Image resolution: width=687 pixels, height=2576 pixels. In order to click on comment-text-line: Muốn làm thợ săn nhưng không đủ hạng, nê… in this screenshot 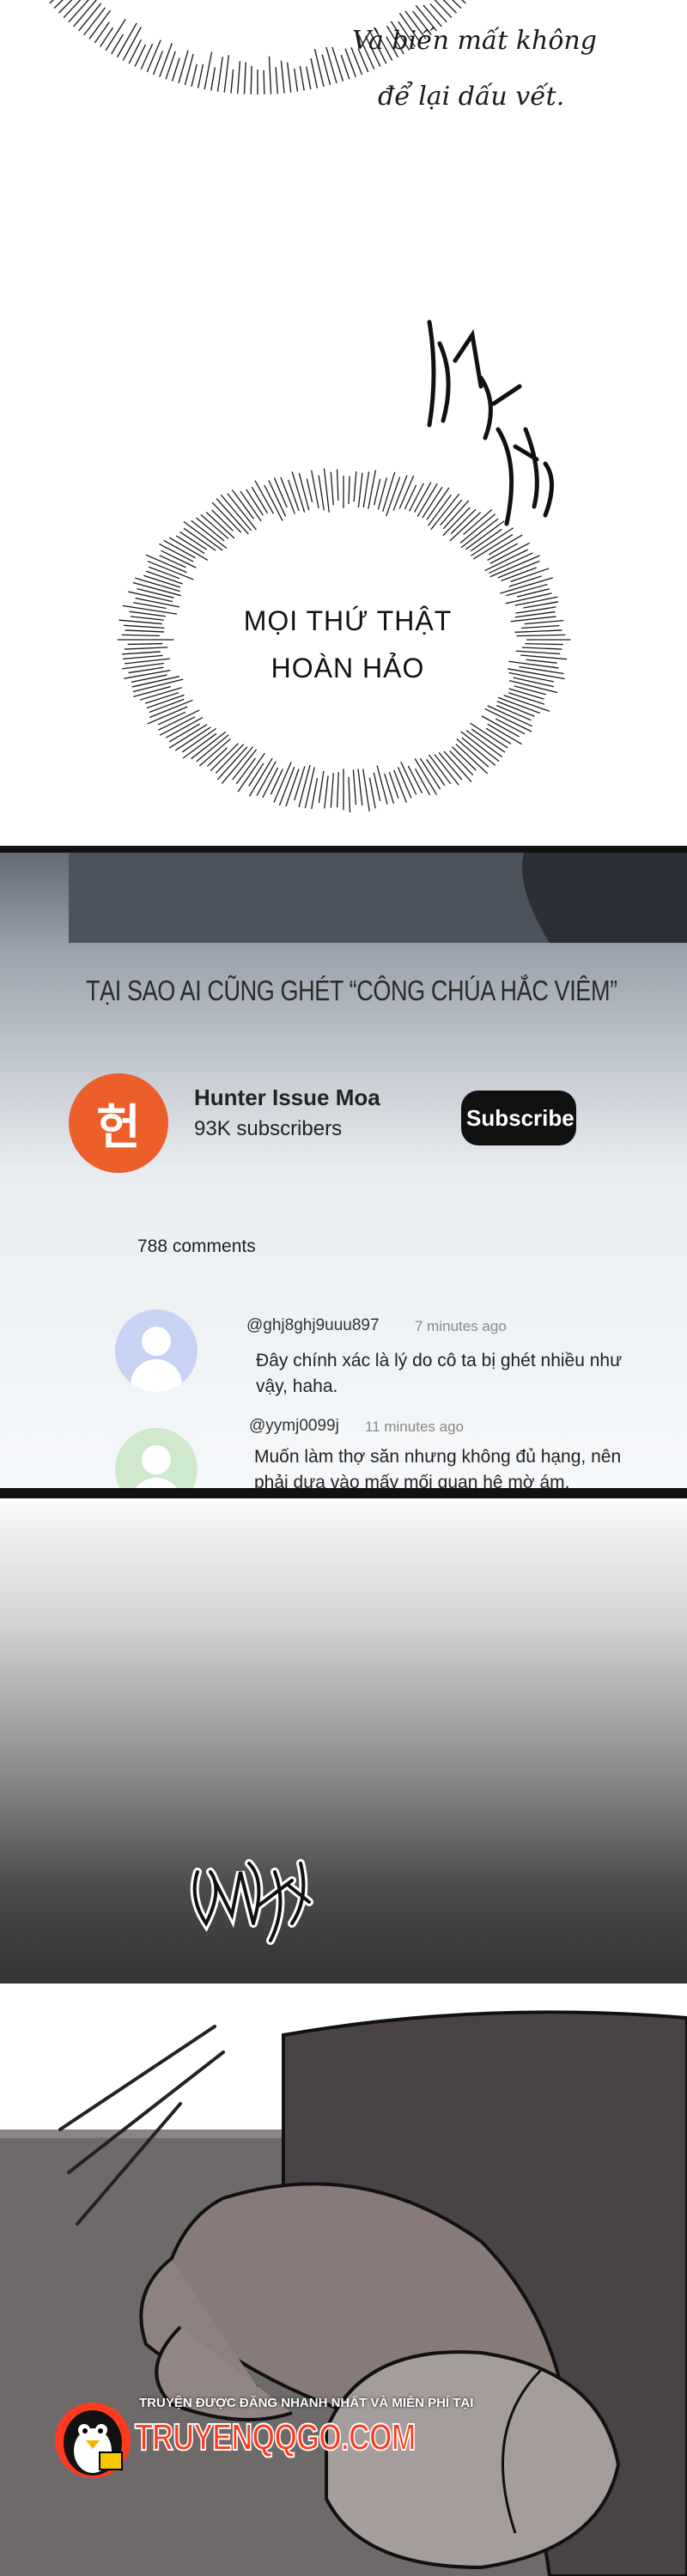, I will do `click(456, 1457)`.